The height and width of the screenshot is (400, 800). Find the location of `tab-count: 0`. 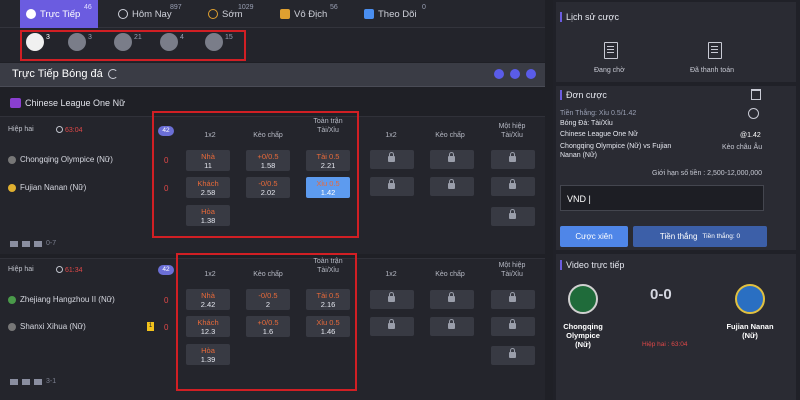

tab-count: 0 is located at coordinates (424, 7).